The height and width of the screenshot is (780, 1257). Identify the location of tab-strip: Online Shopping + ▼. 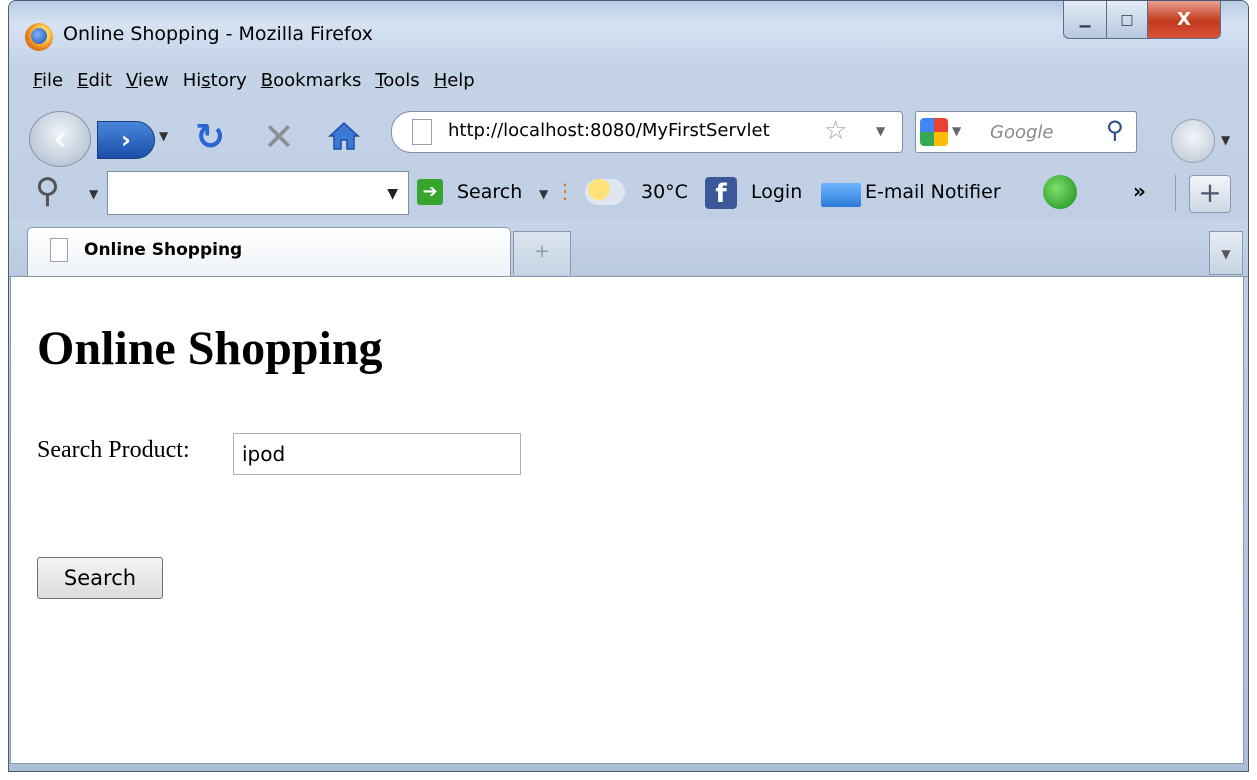
(628, 248).